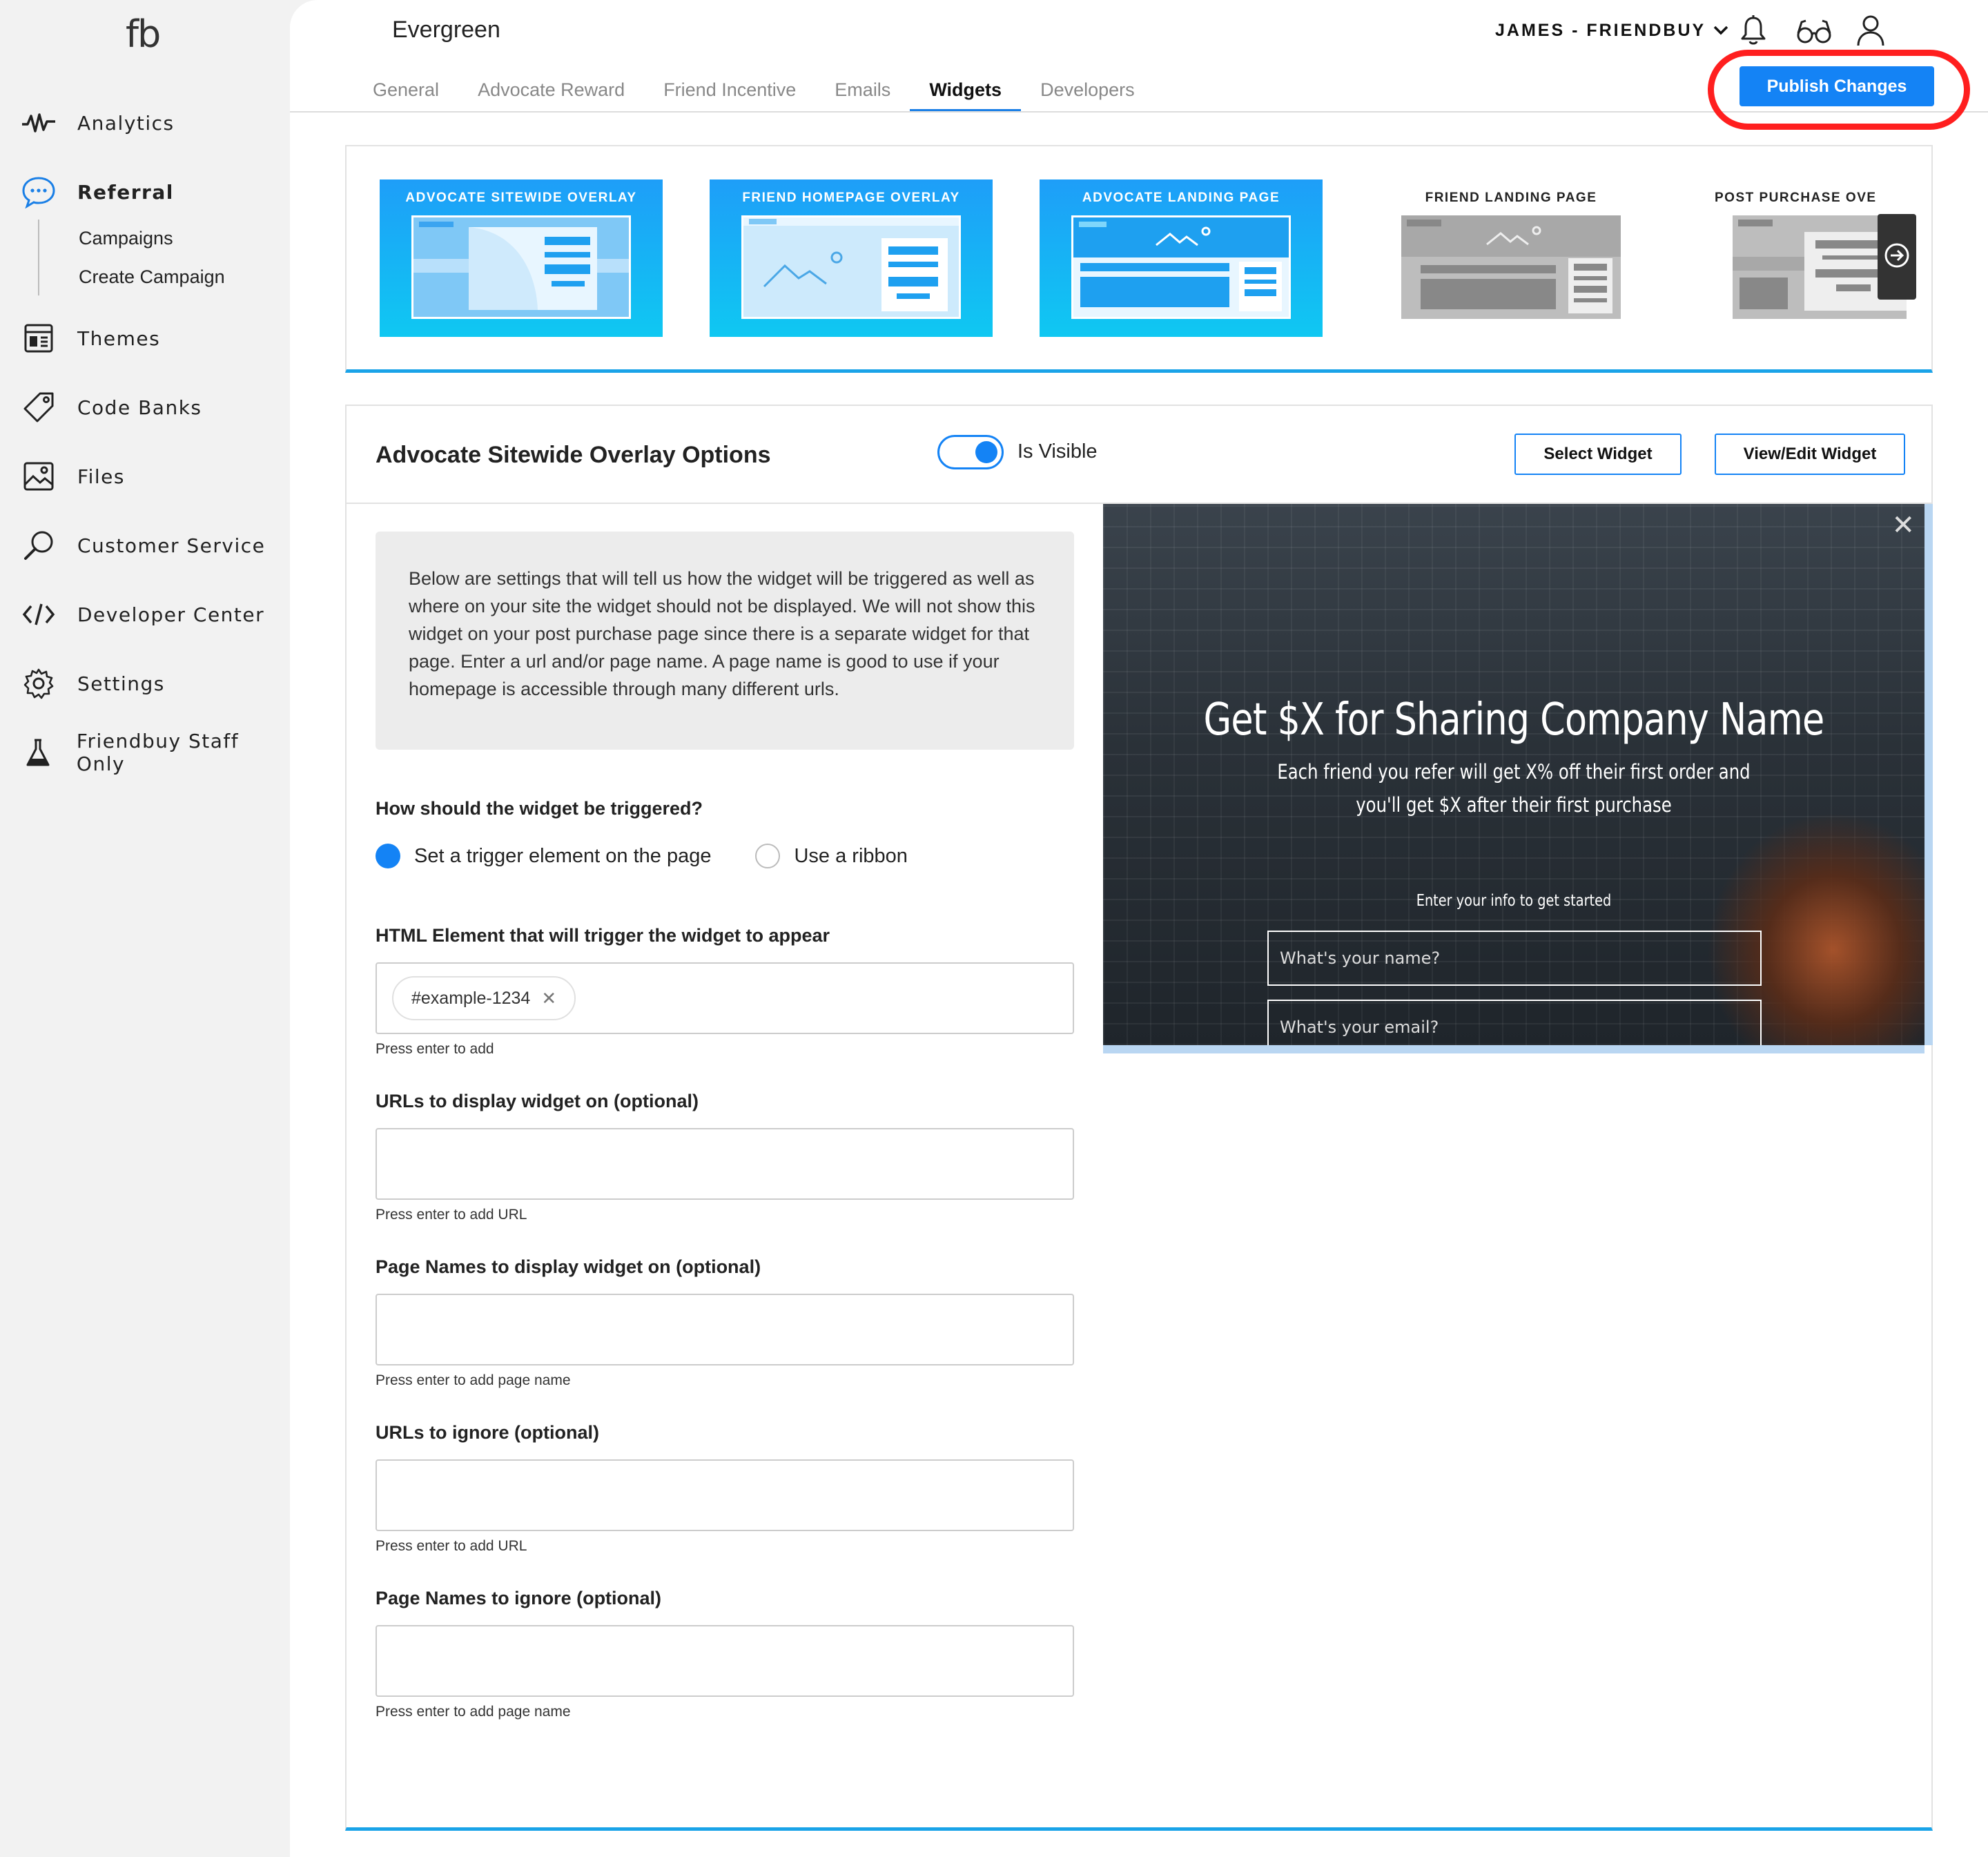 The height and width of the screenshot is (1857, 1988). Describe the element at coordinates (1514, 958) in the screenshot. I see `preview-name-input: What's your name?` at that location.